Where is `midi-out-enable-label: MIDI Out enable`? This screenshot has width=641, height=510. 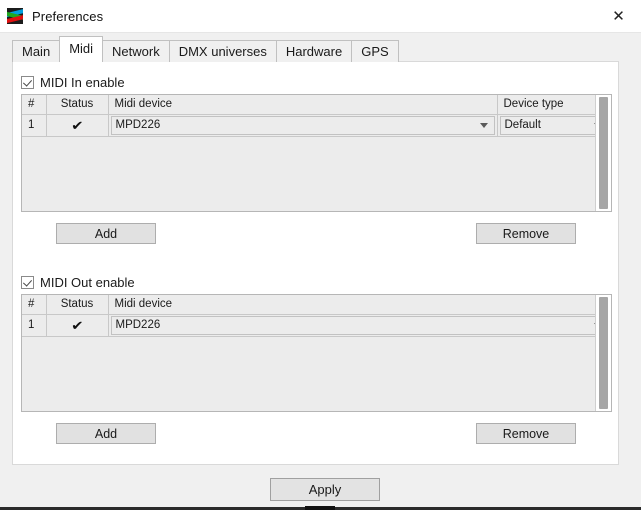
midi-out-enable-label: MIDI Out enable is located at coordinates (87, 282).